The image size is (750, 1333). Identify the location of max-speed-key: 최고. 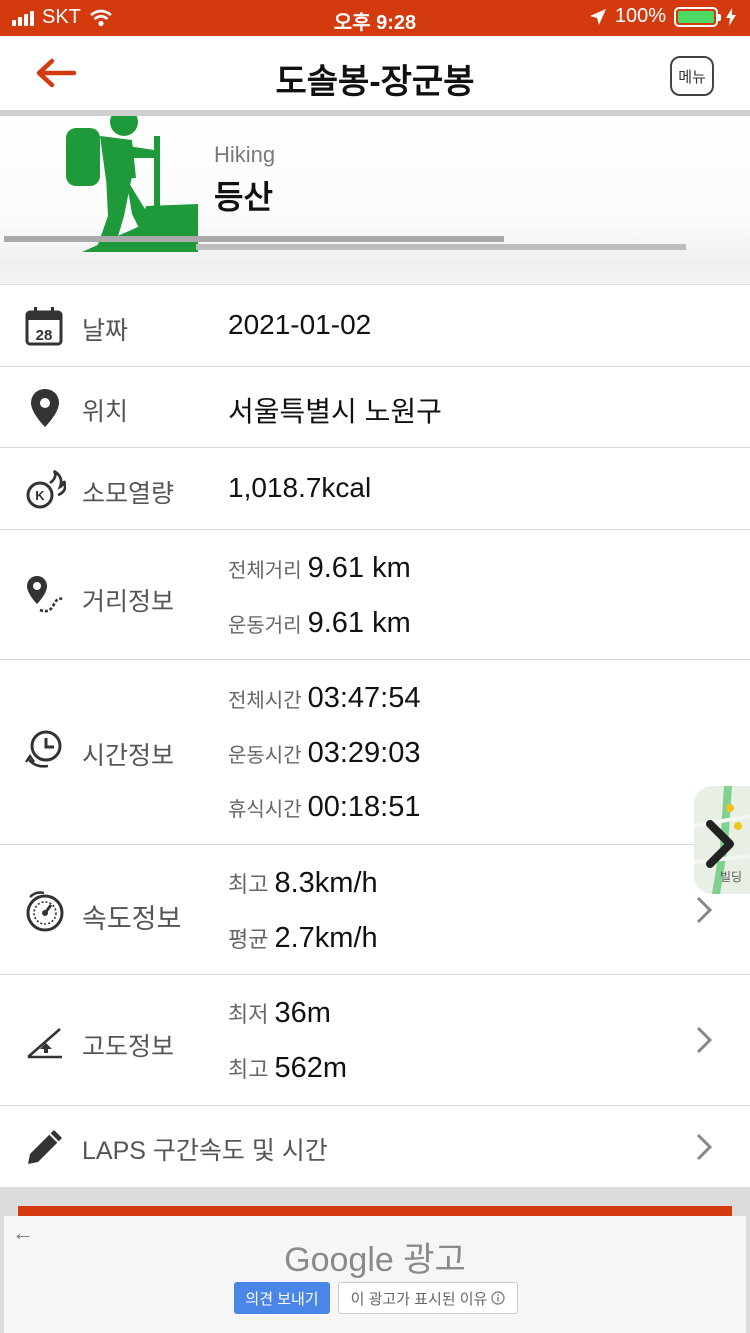
(248, 884).